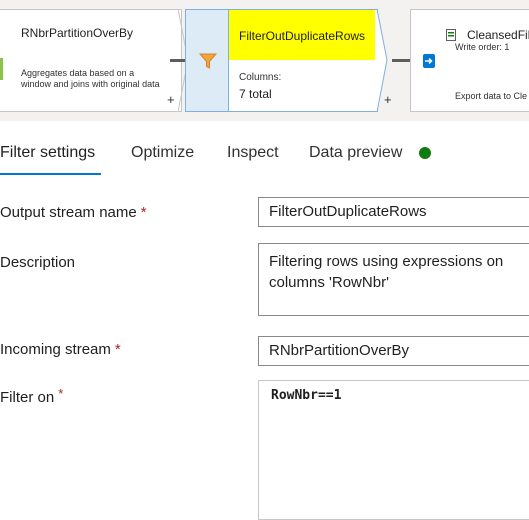 The width and height of the screenshot is (529, 520). I want to click on tab-optimize: Optimize, so click(162, 153).